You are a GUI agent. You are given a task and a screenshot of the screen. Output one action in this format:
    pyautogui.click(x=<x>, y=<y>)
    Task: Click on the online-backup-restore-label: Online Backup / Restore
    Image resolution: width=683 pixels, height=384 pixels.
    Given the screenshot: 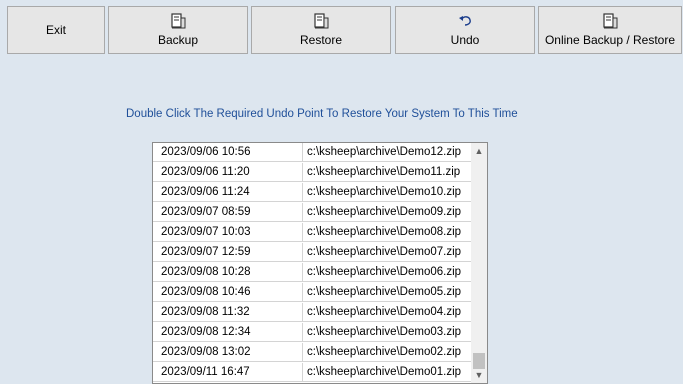 What is the action you would take?
    pyautogui.click(x=610, y=40)
    